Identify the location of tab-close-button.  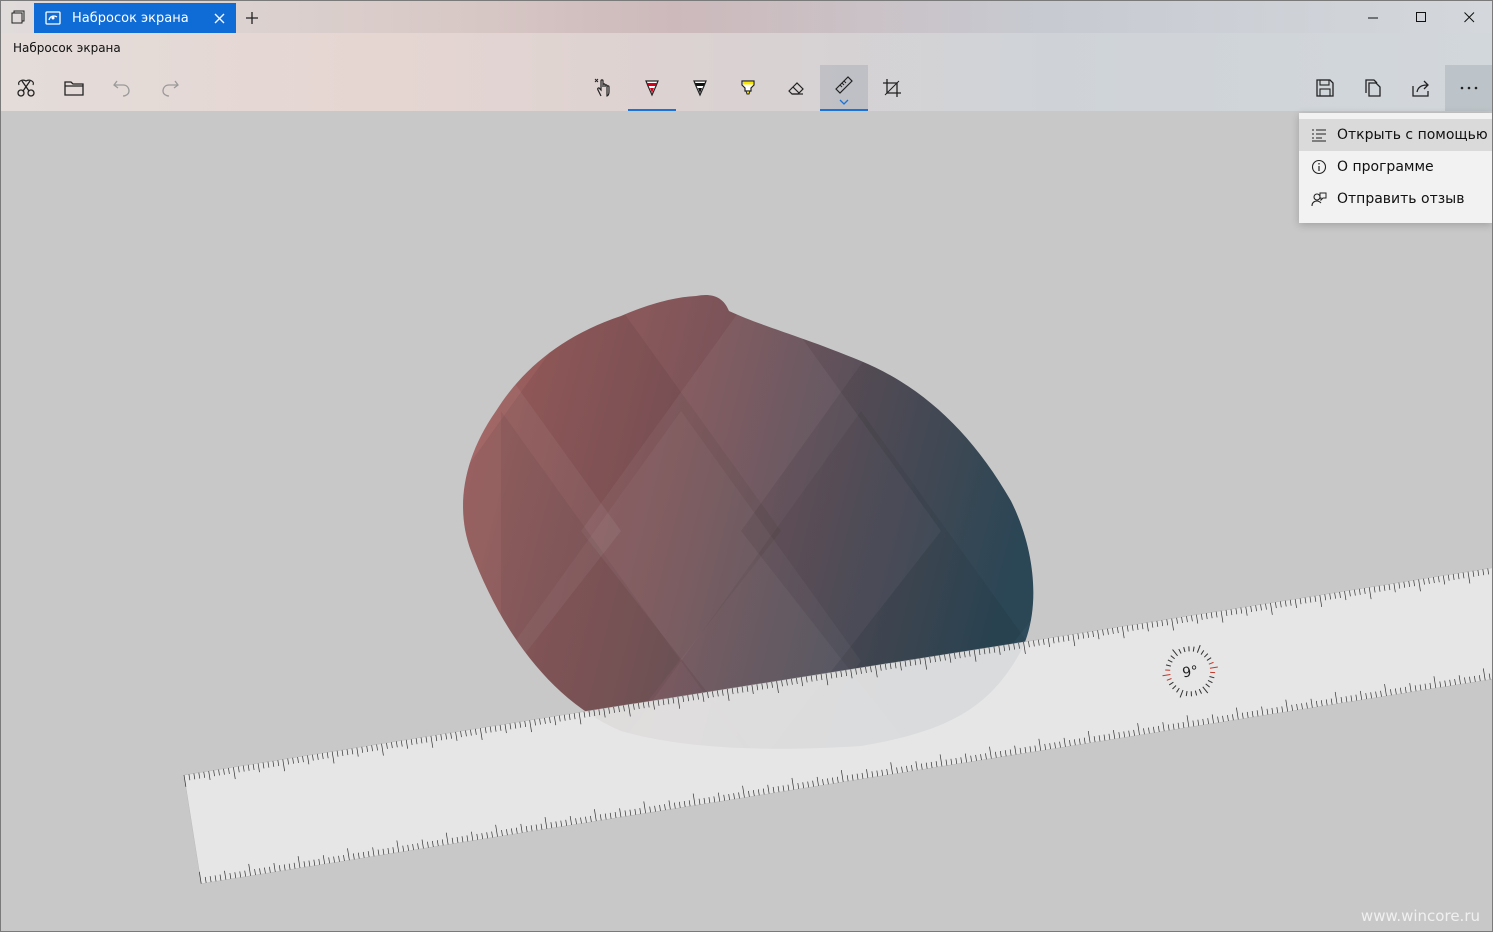
(219, 18).